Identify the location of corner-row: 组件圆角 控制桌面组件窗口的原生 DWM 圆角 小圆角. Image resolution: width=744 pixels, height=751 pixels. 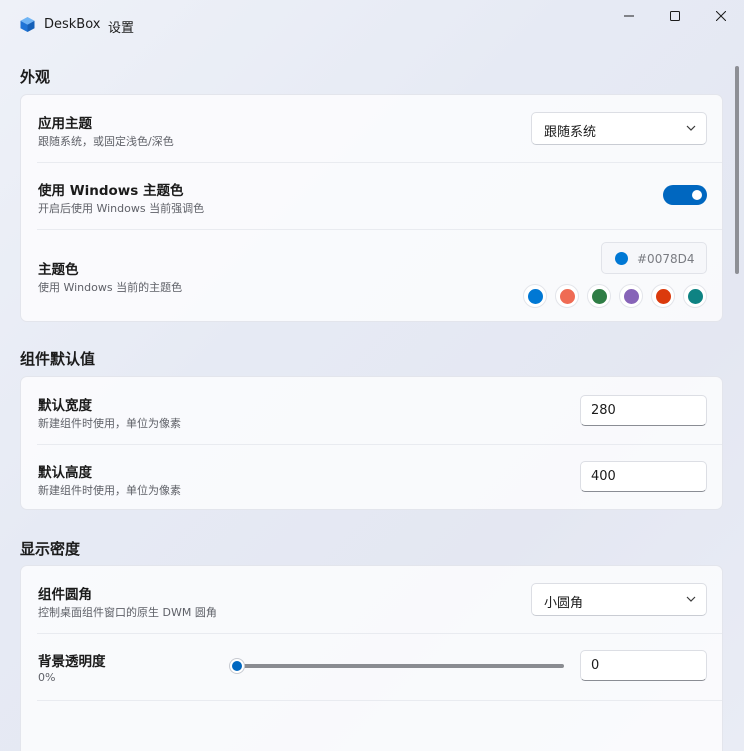
(371, 599).